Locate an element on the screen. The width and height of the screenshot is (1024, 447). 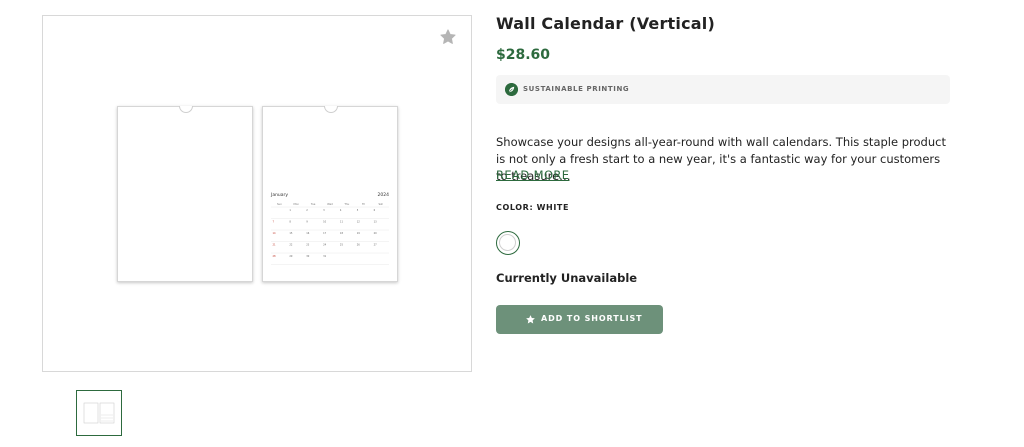
calendar-day-number: 5 is located at coordinates (358, 210).